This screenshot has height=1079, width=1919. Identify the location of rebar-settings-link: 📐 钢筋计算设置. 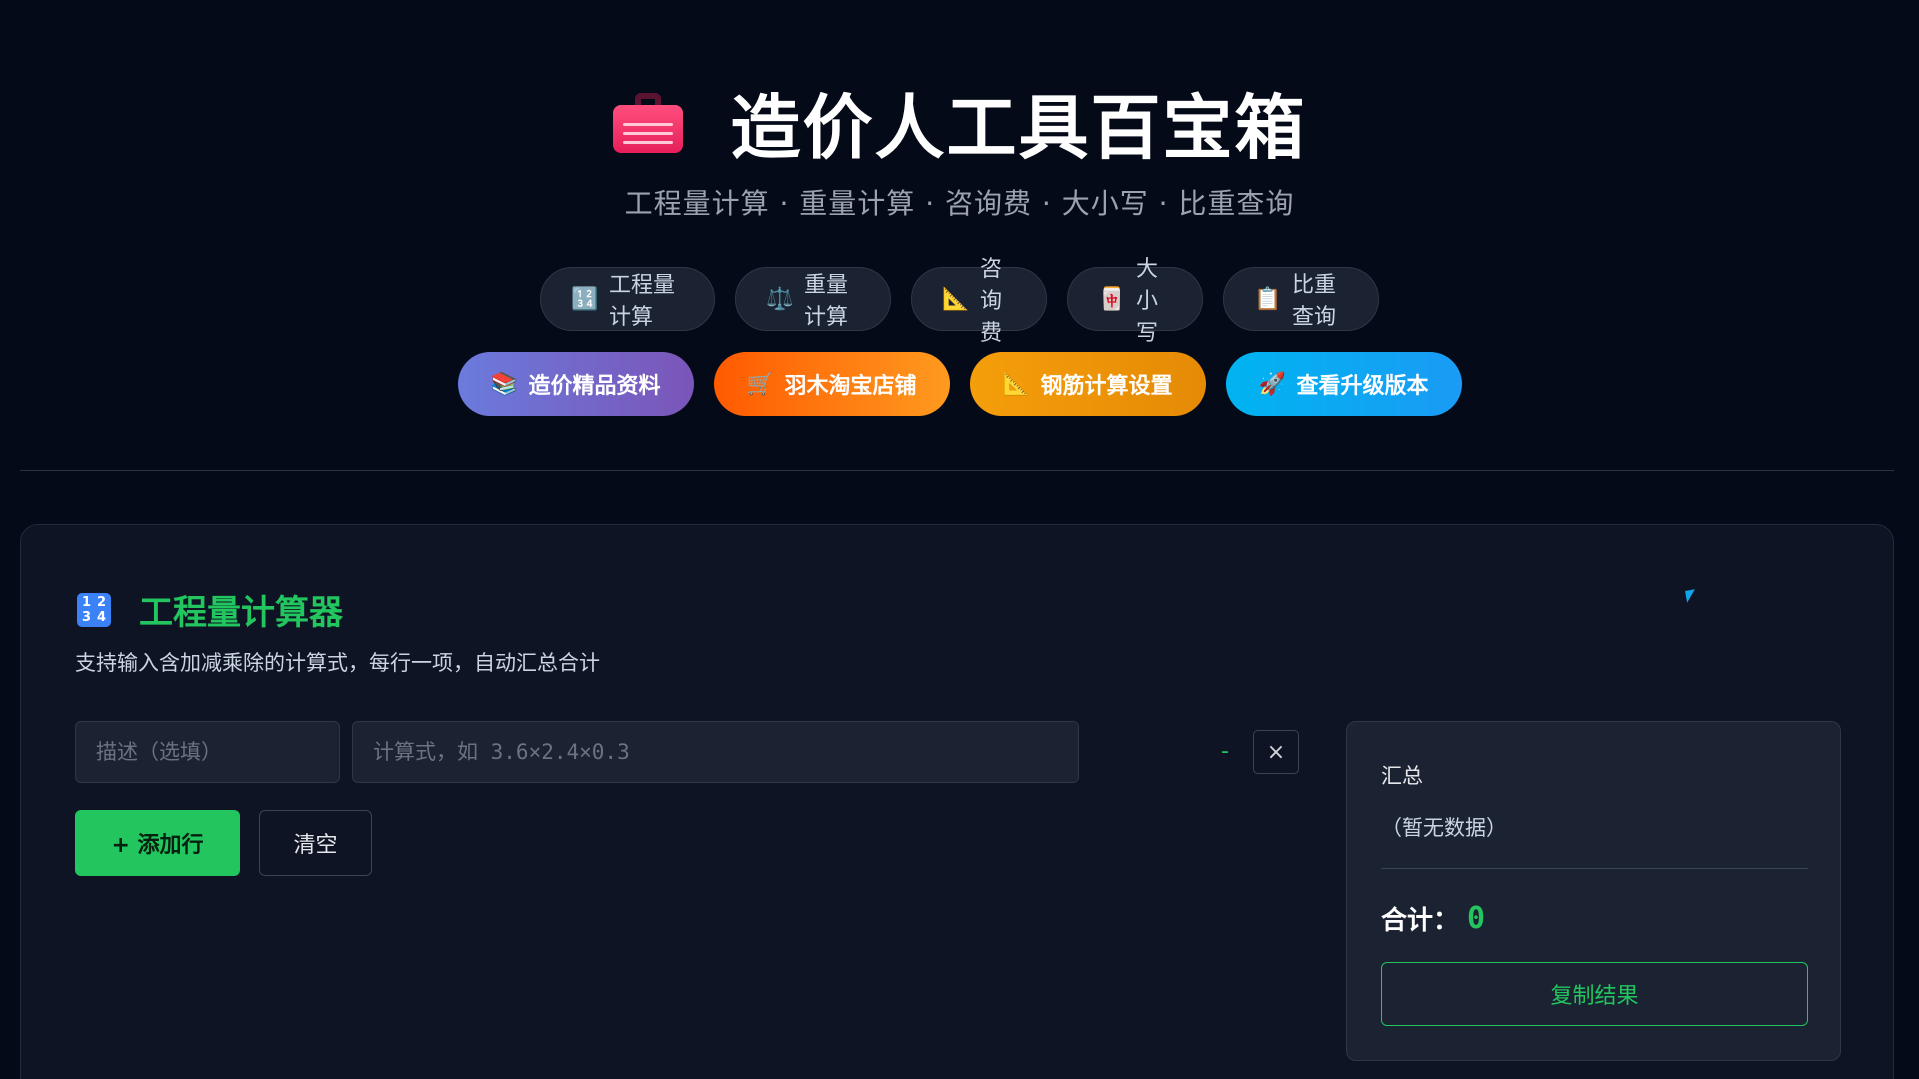
(1087, 384).